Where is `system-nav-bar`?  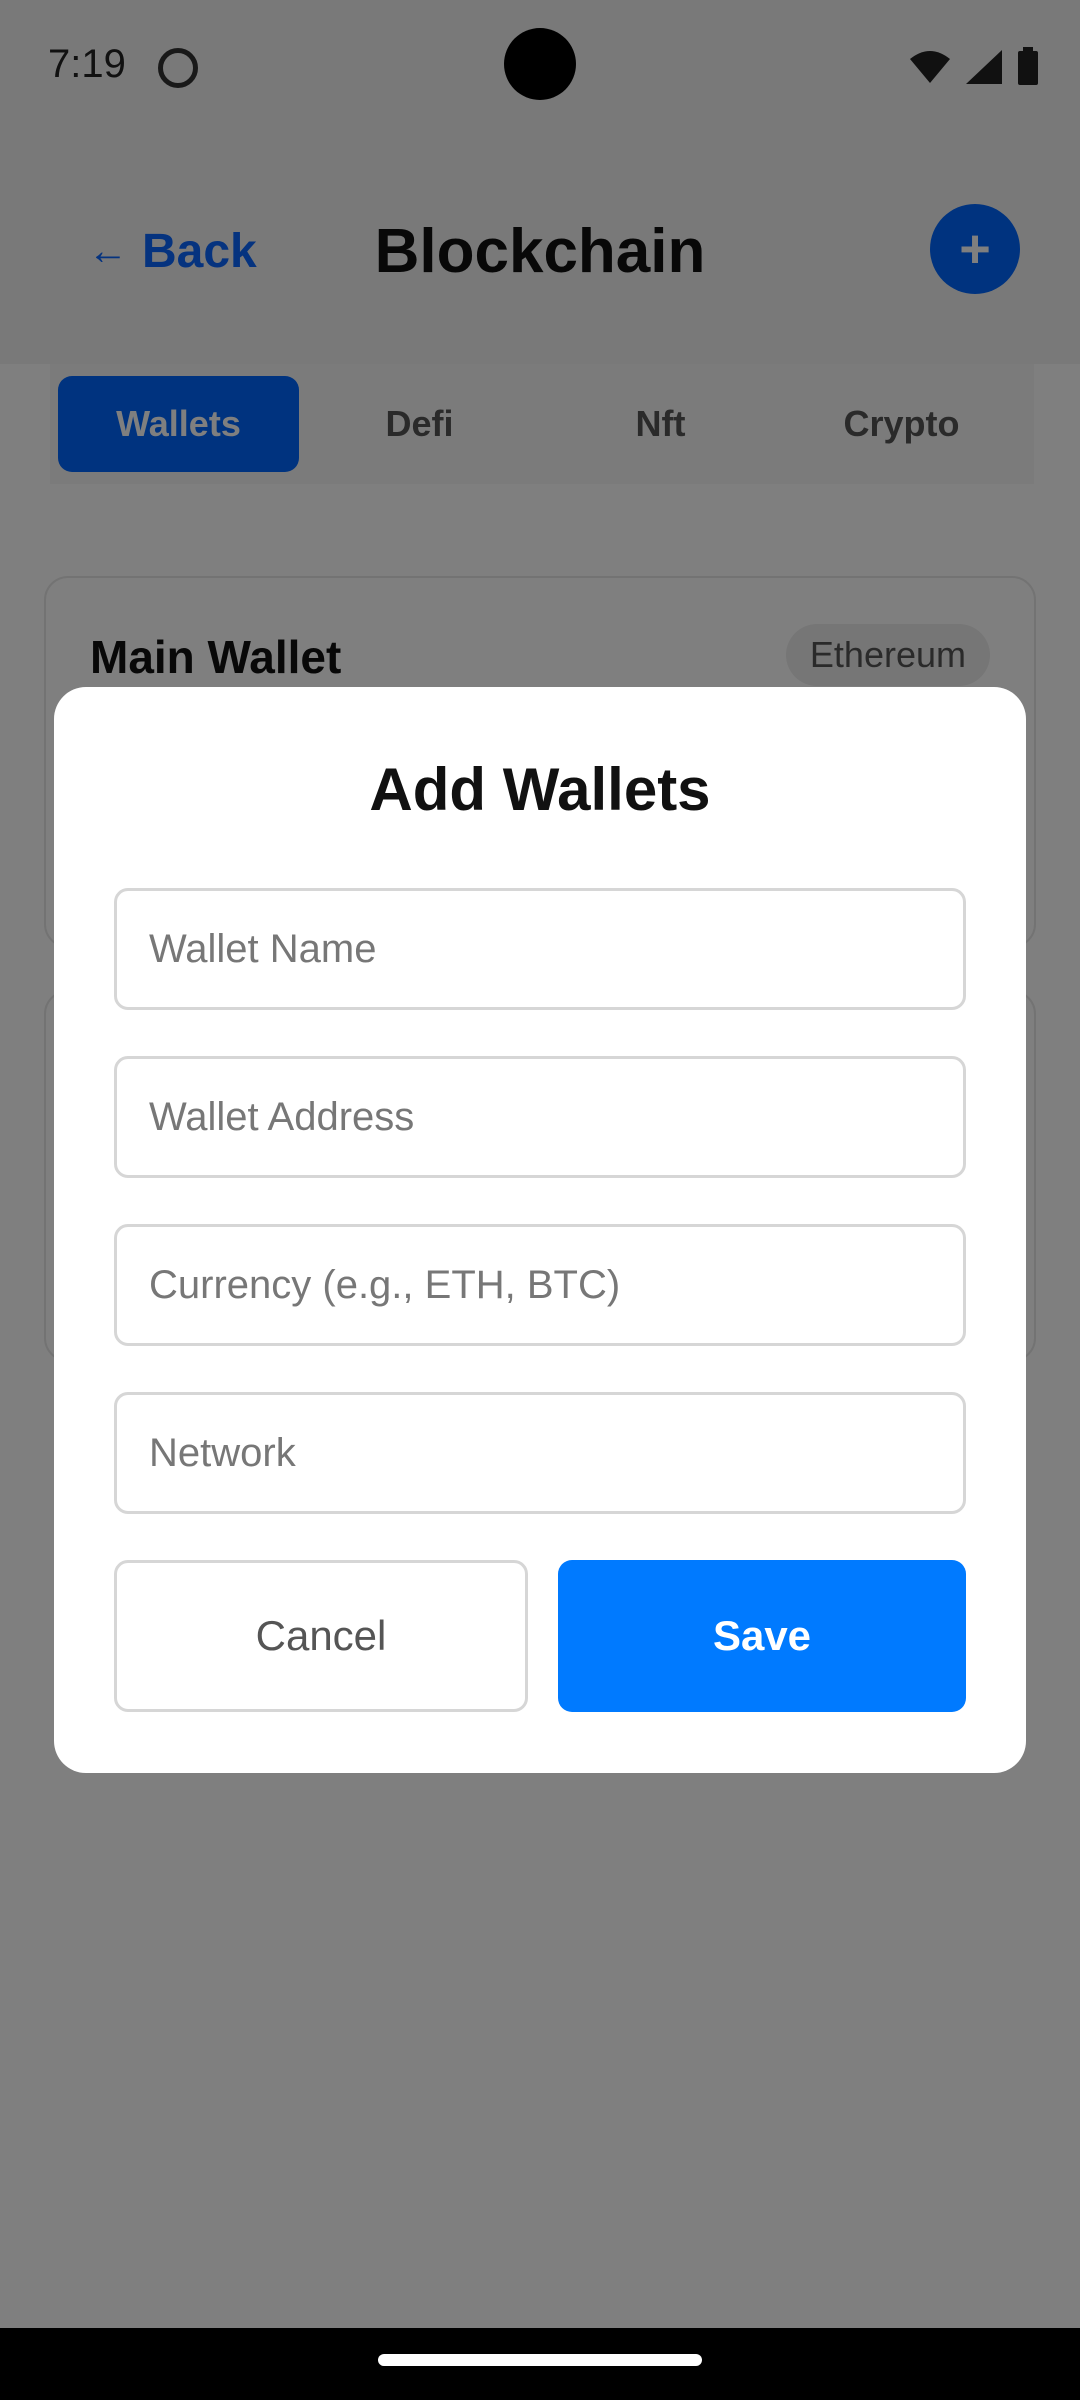
system-nav-bar is located at coordinates (540, 2364).